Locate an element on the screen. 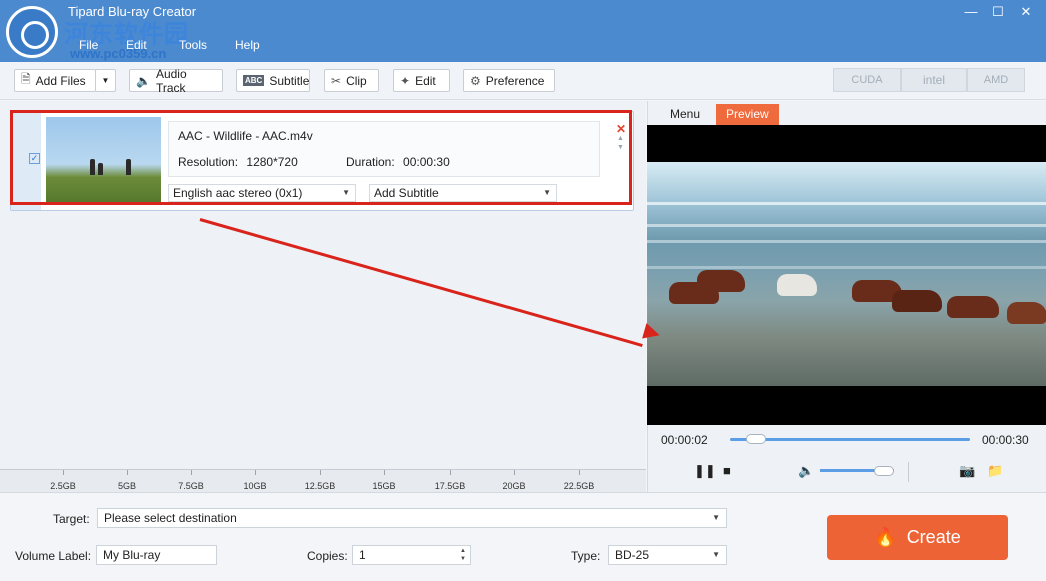  gpu-amd-label: AMD is located at coordinates (996, 80).